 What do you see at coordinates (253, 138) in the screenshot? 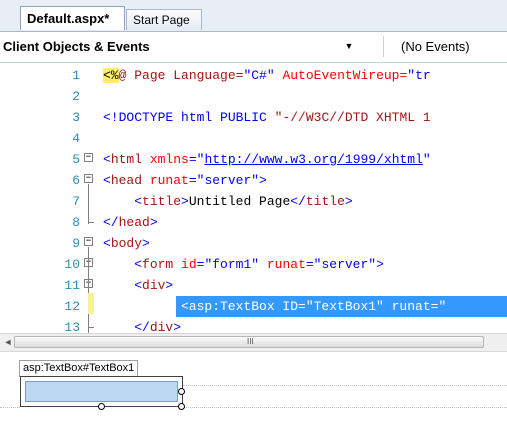
I see `code-line: 4` at bounding box center [253, 138].